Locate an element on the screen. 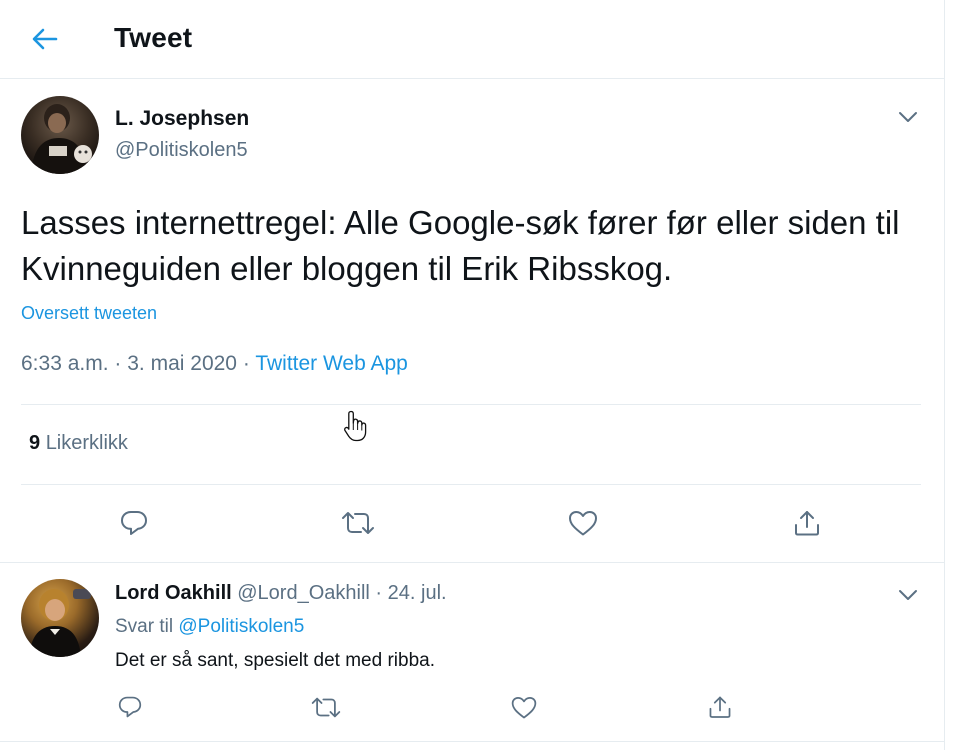 This screenshot has width=953, height=750. reply-retweet-button is located at coordinates (326, 707).